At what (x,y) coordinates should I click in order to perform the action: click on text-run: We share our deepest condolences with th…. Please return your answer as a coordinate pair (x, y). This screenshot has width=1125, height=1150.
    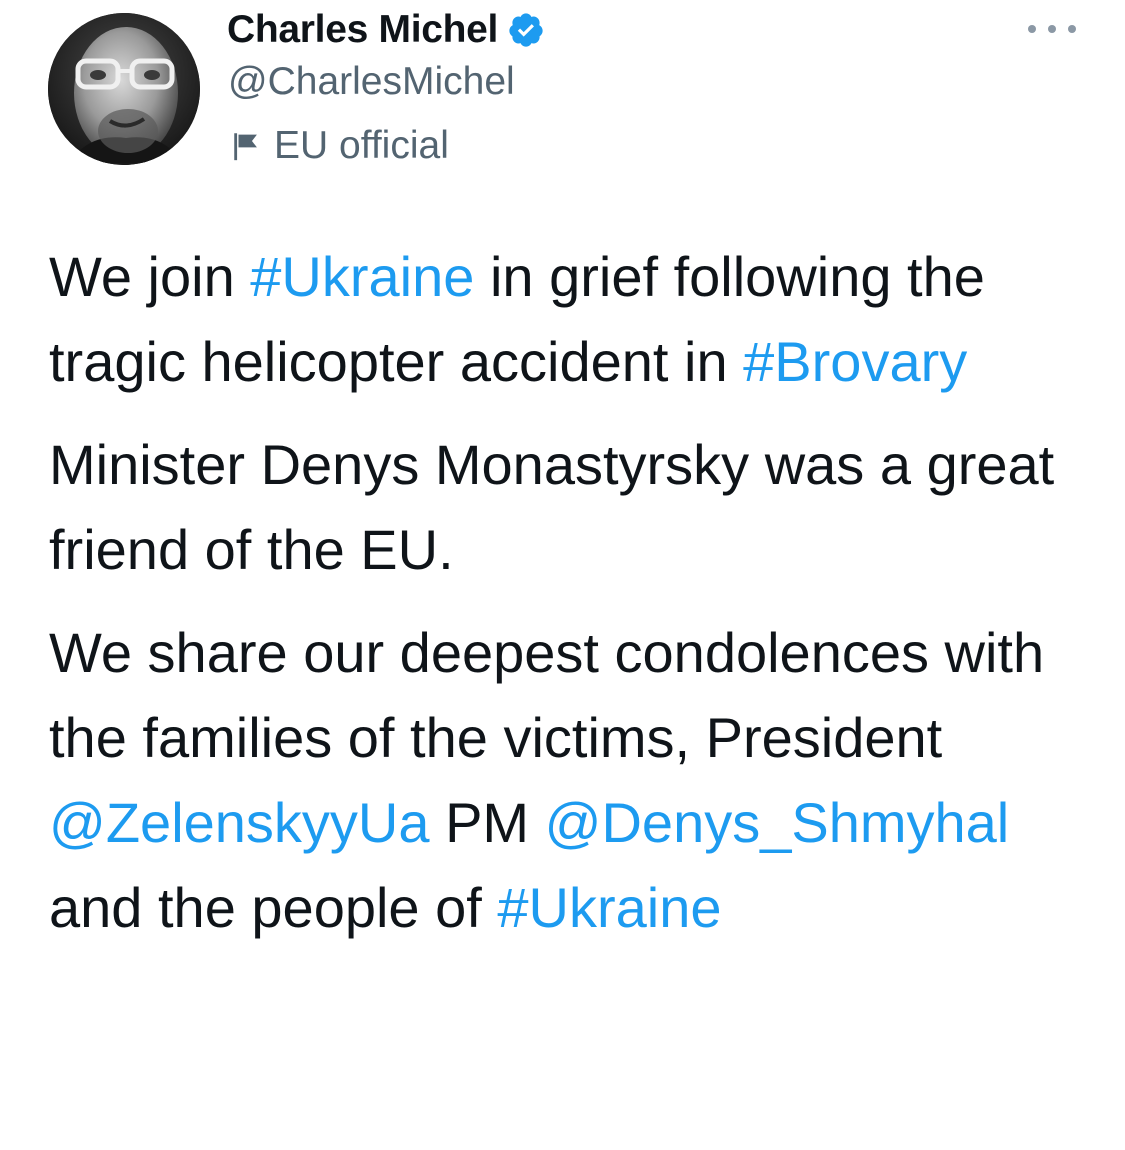
    Looking at the image, I should click on (547, 695).